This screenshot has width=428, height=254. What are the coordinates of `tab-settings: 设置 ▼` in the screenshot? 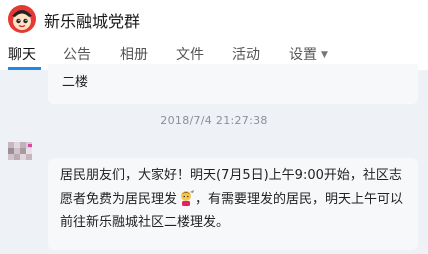 It's located at (308, 54).